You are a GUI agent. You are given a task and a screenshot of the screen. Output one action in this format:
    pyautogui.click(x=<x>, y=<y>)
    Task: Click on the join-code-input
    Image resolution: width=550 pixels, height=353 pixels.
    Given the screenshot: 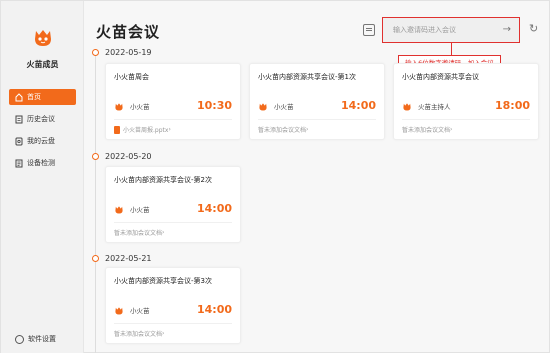 What is the action you would take?
    pyautogui.click(x=443, y=30)
    